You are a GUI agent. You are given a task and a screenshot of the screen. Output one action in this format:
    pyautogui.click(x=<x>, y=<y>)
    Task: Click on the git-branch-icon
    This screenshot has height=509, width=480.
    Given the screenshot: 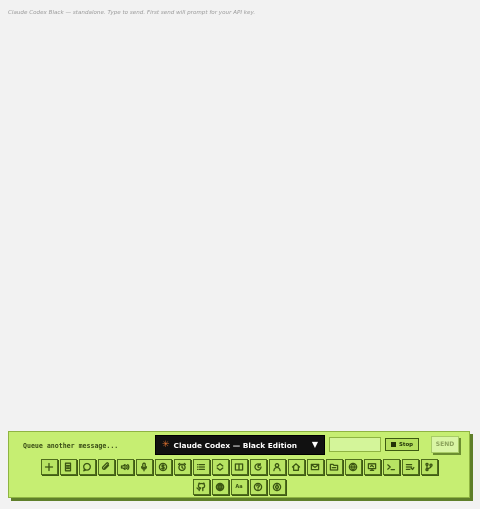 What is the action you would take?
    pyautogui.click(x=429, y=467)
    